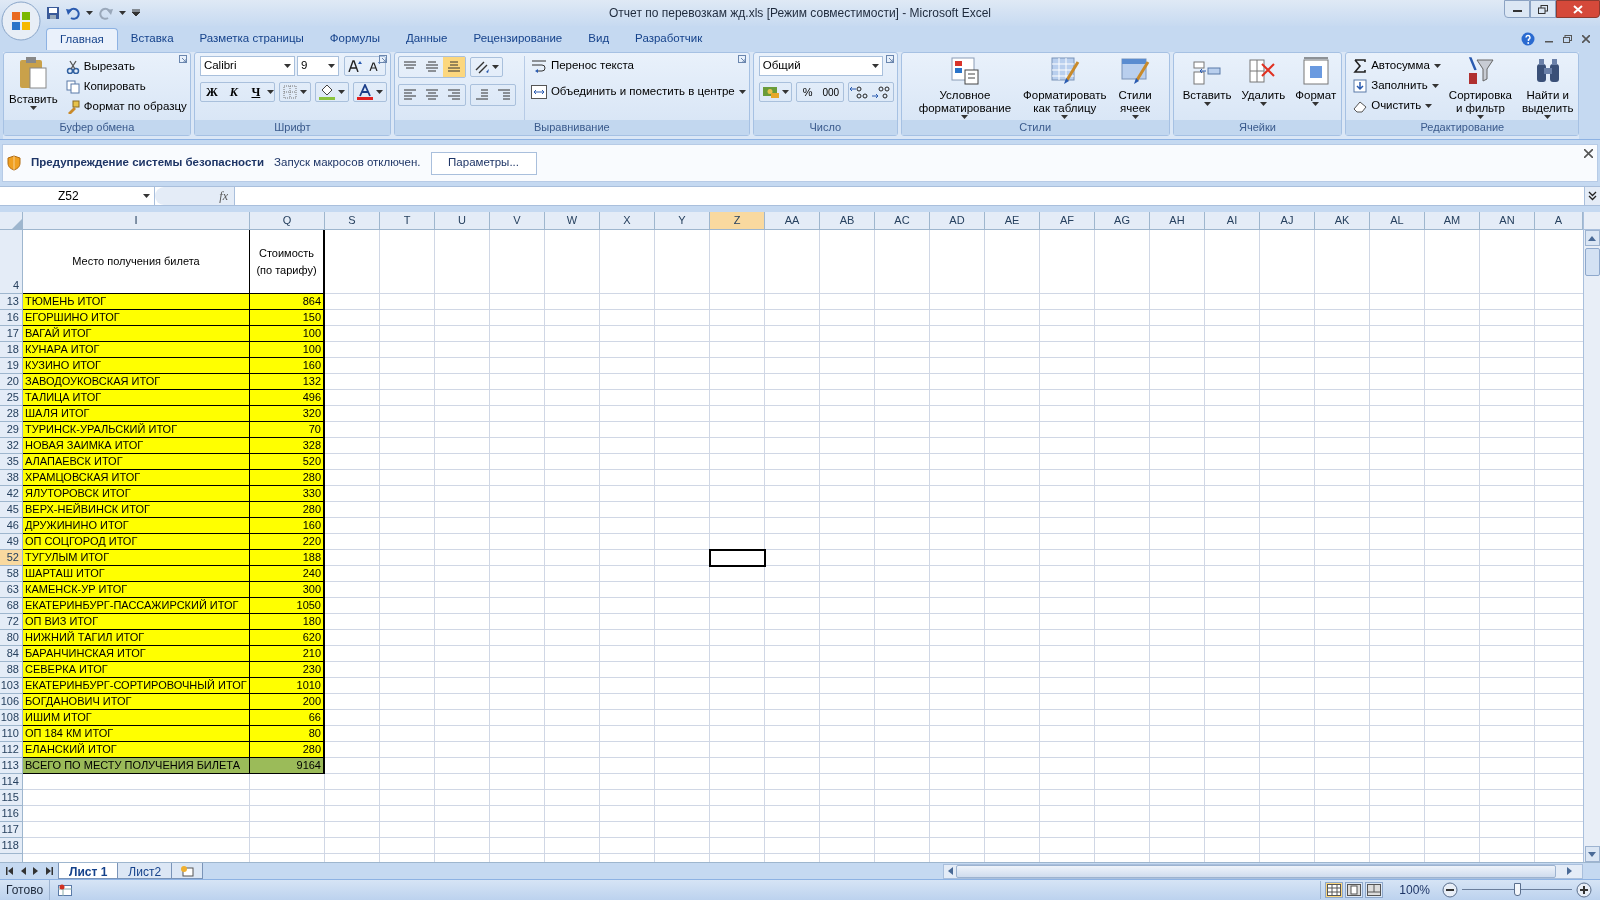  What do you see at coordinates (11, 526) in the screenshot?
I see `row-header: 46` at bounding box center [11, 526].